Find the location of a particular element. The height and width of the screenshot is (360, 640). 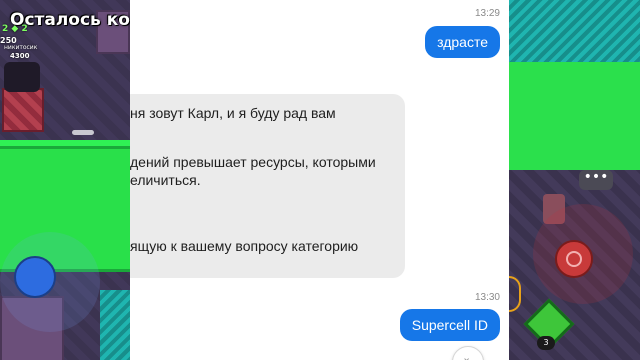

outgoing-message-bubble: Supercell ID is located at coordinates (449, 325).